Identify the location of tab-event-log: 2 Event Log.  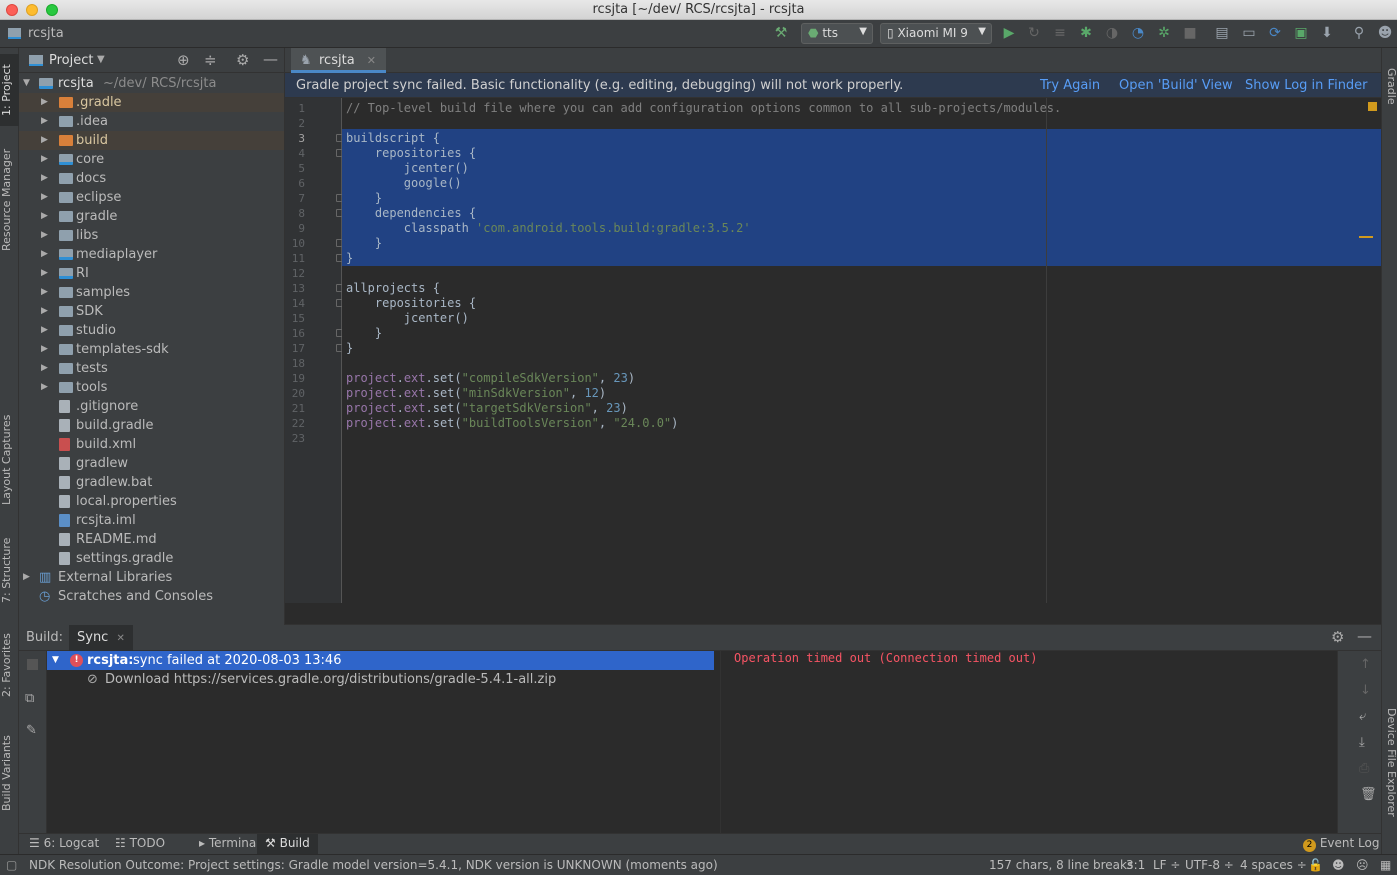
(1341, 844).